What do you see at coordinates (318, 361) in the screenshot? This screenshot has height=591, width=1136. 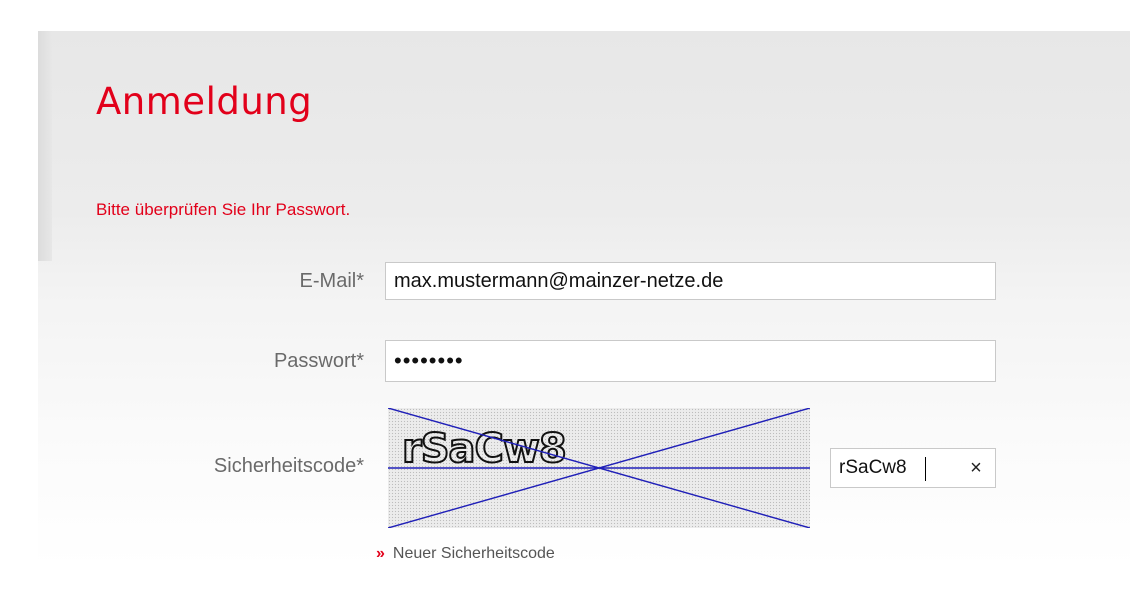 I see `password-label: Passwort*` at bounding box center [318, 361].